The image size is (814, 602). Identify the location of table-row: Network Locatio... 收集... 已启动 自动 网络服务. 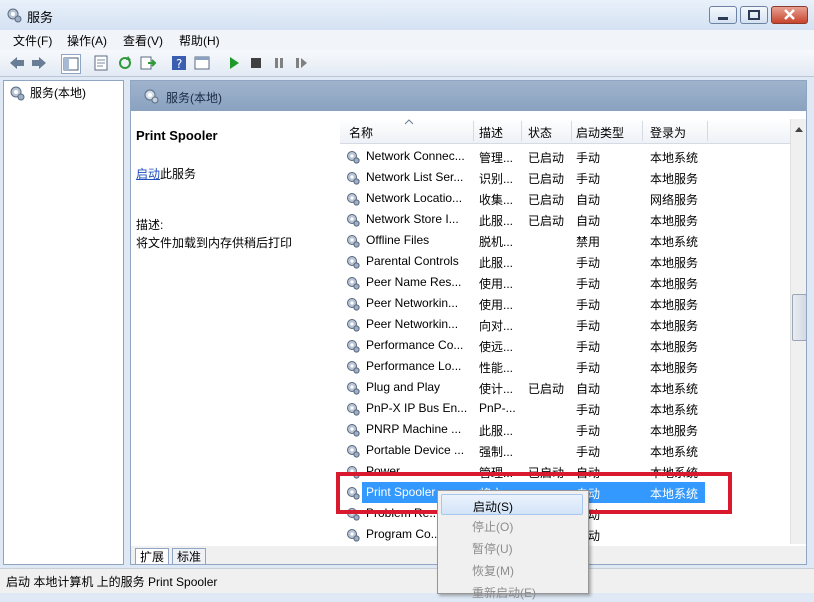
(565, 198).